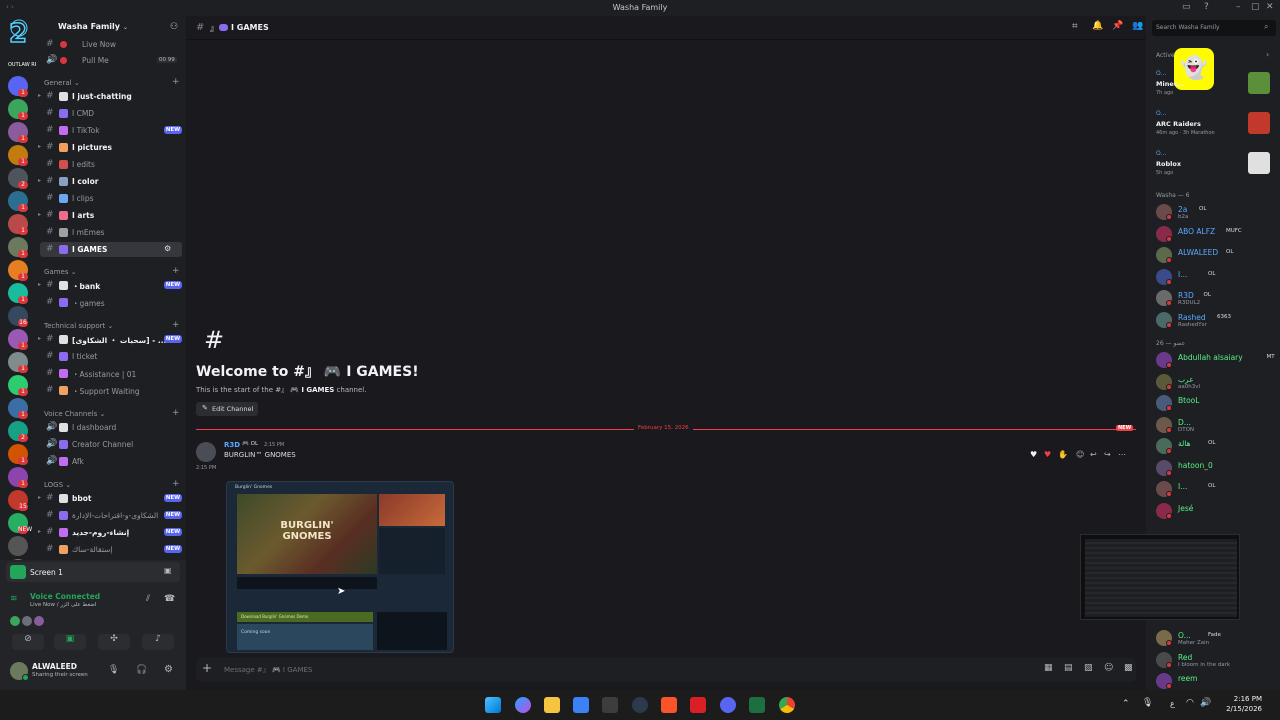 The height and width of the screenshot is (720, 1280). Describe the element at coordinates (111, 390) in the screenshot. I see `channel-item: # ・Support Waiting` at that location.